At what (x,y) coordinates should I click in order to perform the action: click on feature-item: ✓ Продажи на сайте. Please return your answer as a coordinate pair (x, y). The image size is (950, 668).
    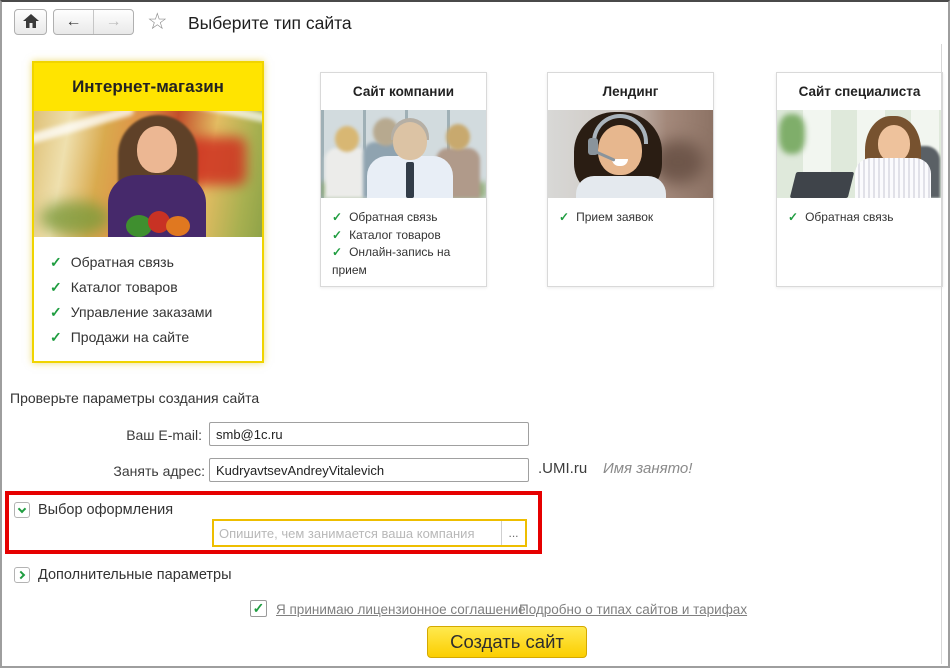
    Looking at the image, I should click on (120, 337).